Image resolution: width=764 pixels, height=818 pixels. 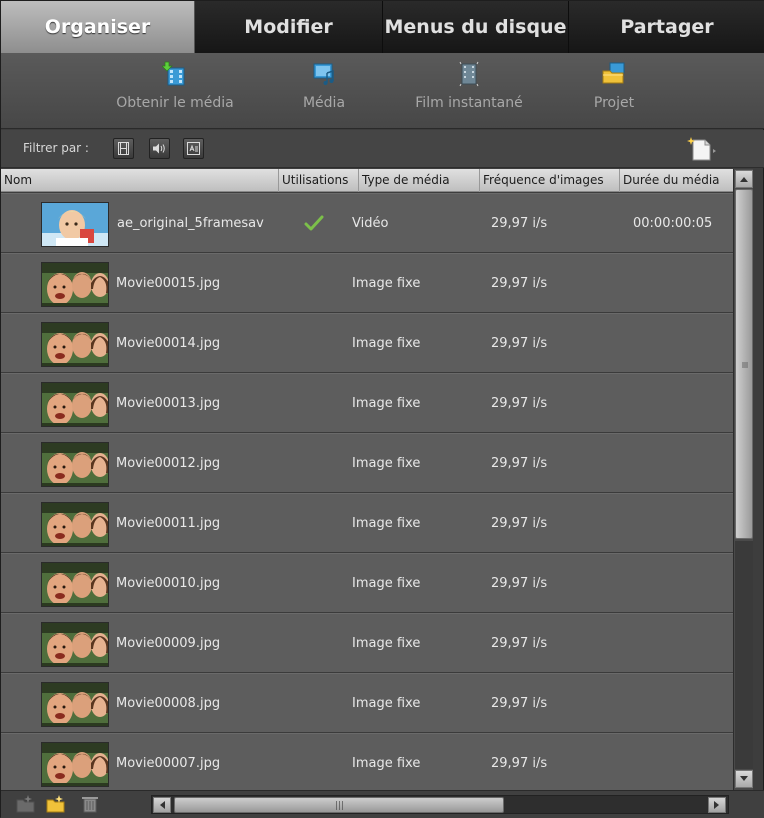 I want to click on scroll-up-button, so click(x=744, y=179).